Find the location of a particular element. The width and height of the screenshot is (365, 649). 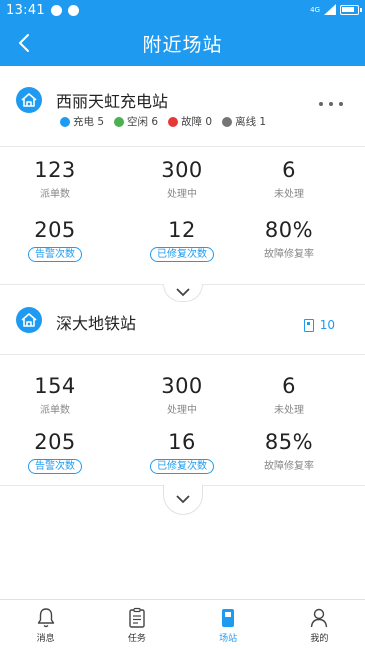

stat-repair-rate: 80% 故障修复率 is located at coordinates (289, 239).